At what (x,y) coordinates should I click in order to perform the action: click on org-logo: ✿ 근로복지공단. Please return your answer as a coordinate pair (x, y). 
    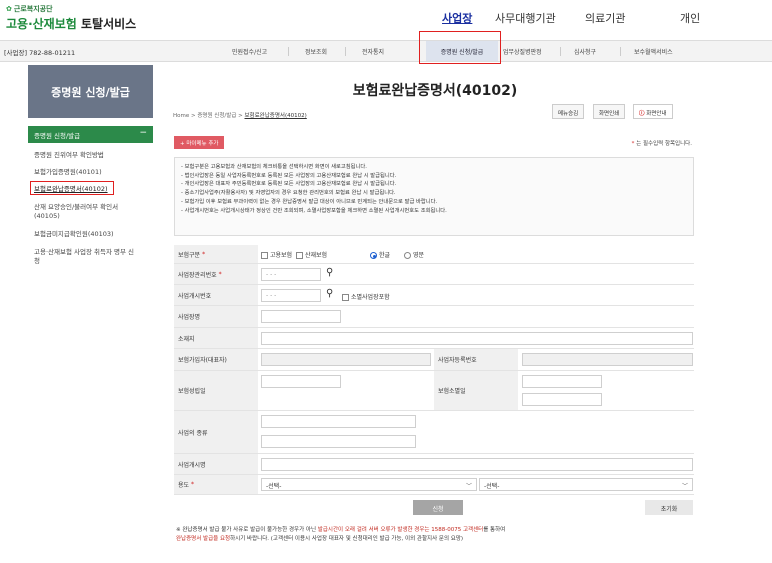
    Looking at the image, I should click on (29, 9).